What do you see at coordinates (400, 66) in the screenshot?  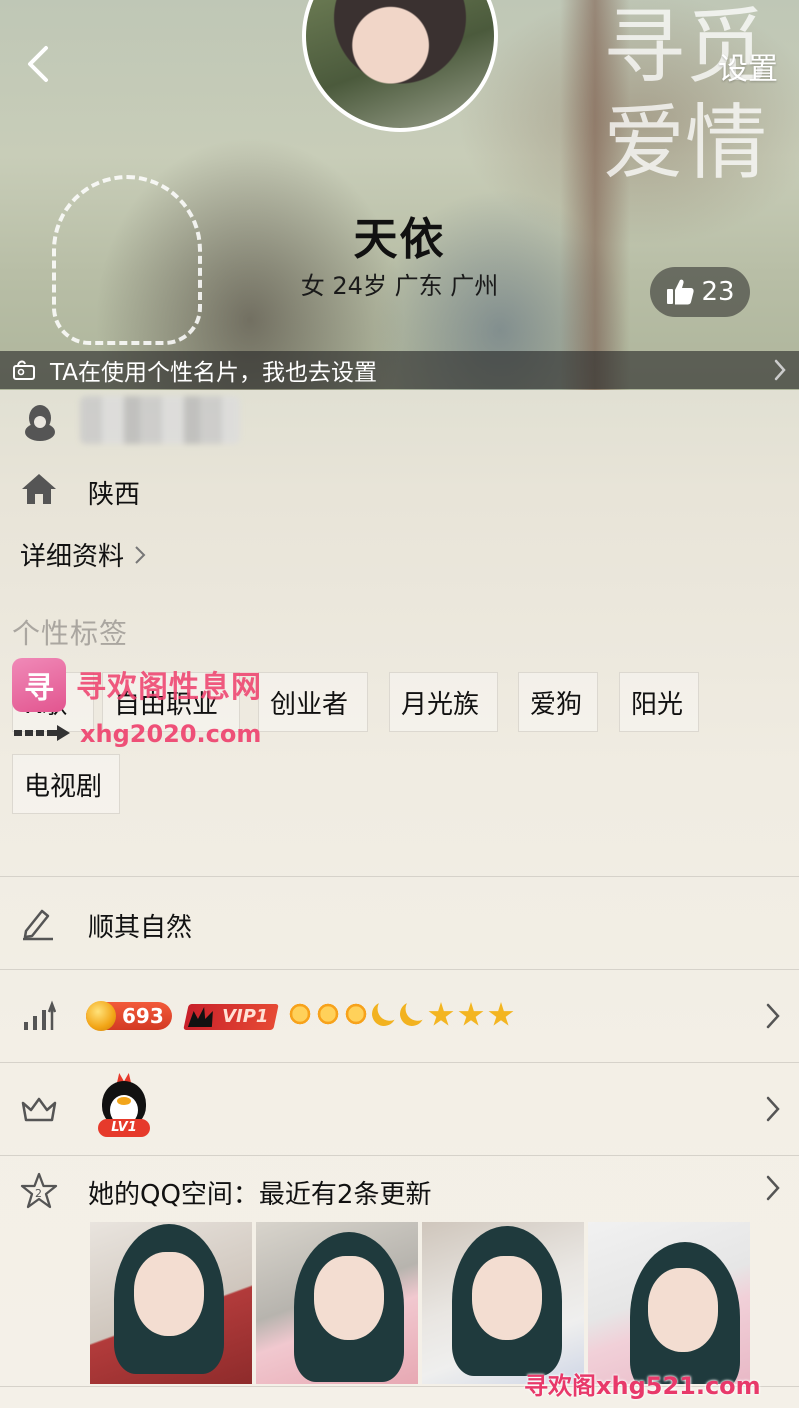 I see `avatar` at bounding box center [400, 66].